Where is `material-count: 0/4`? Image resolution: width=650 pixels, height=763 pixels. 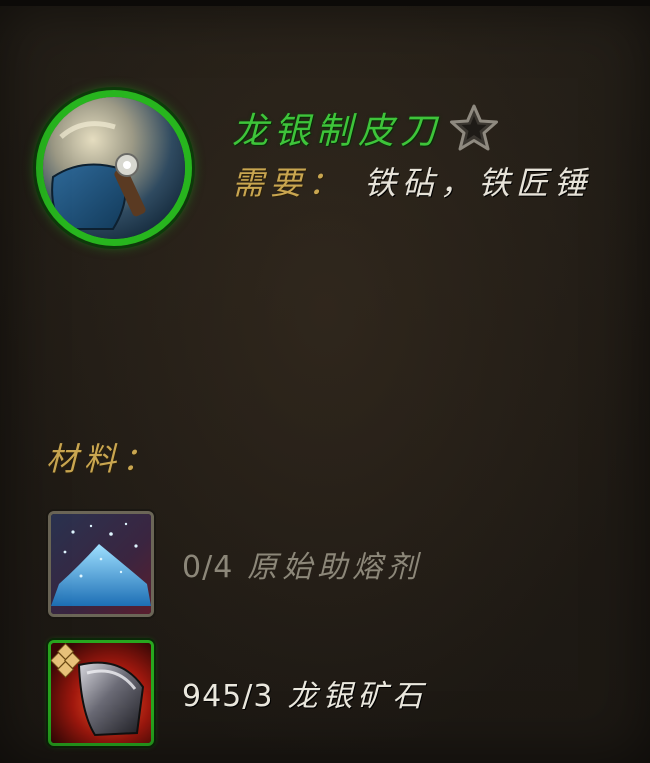 material-count: 0/4 is located at coordinates (208, 567).